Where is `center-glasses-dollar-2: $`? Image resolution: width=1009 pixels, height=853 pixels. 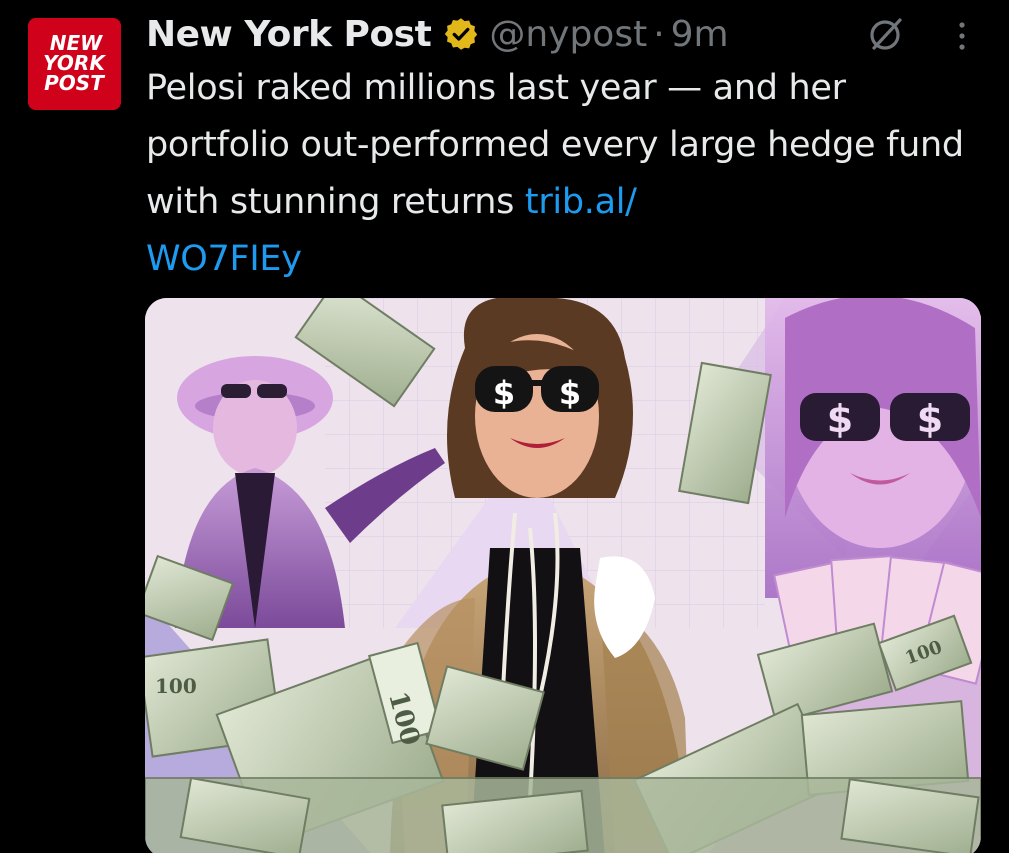
center-glasses-dollar-2: $ is located at coordinates (570, 393).